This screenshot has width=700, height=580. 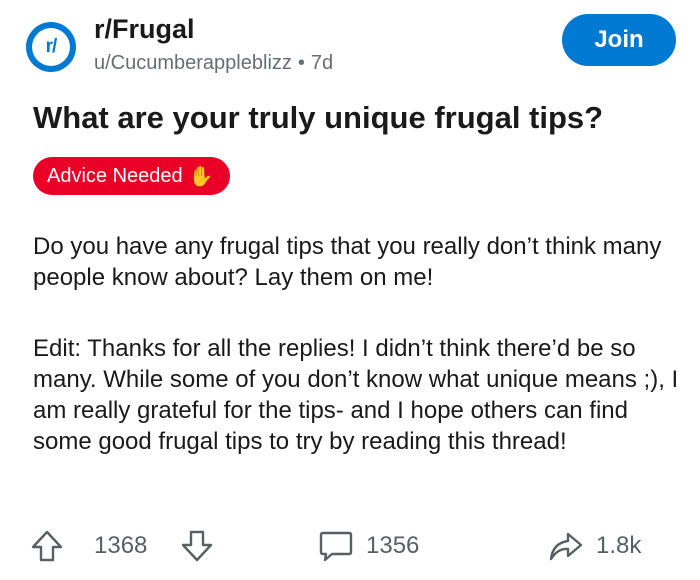 What do you see at coordinates (336, 546) in the screenshot?
I see `comment-bubble-icon` at bounding box center [336, 546].